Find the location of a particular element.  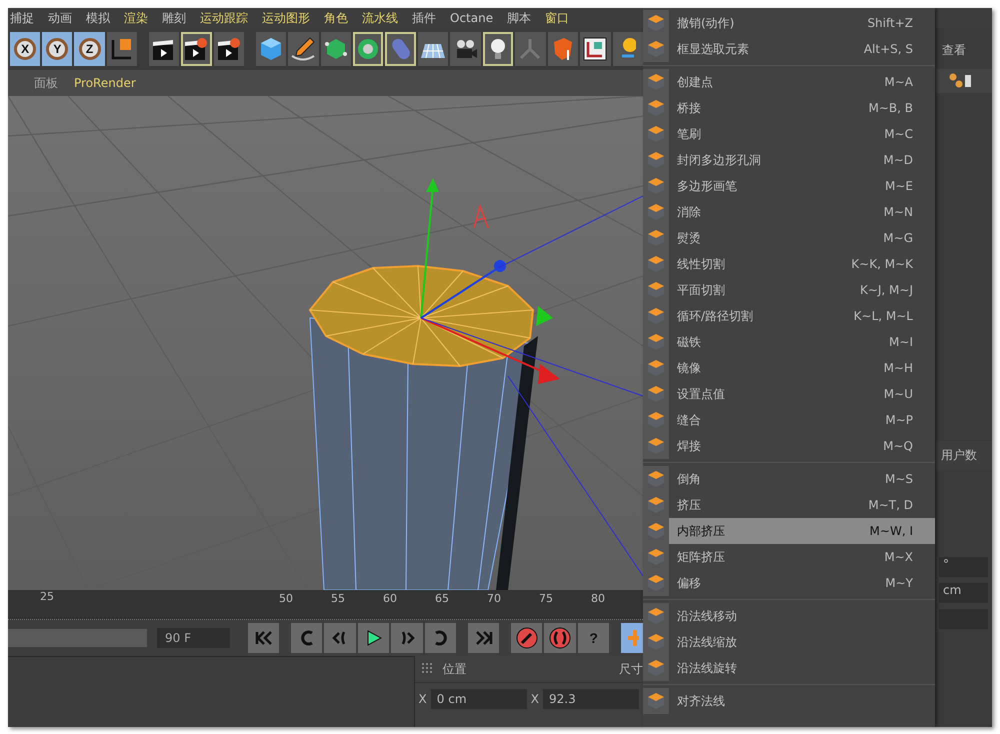

viewport-menu-item: 面板 is located at coordinates (46, 83).